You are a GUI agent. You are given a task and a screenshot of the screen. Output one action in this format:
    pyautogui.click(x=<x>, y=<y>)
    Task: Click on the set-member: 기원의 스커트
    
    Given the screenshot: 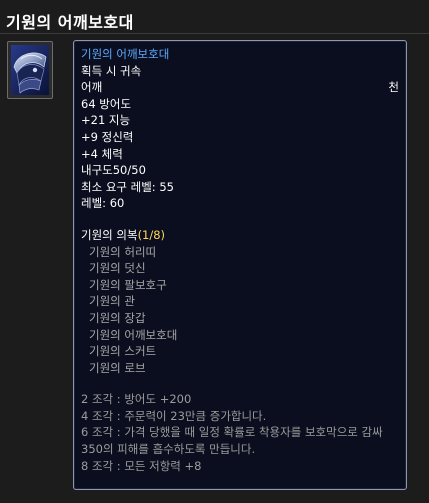 What is the action you would take?
    pyautogui.click(x=123, y=351)
    